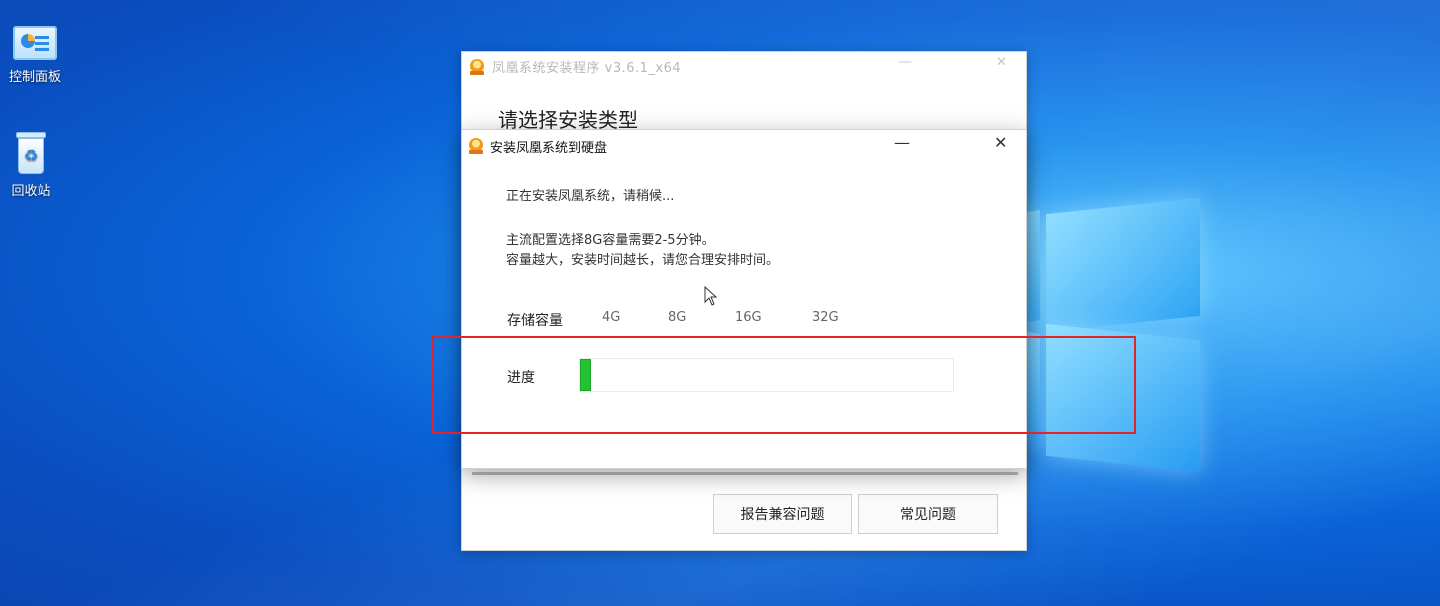 This screenshot has height=606, width=1440. Describe the element at coordinates (31, 191) in the screenshot. I see `desktop-icon-label: 回收站` at that location.